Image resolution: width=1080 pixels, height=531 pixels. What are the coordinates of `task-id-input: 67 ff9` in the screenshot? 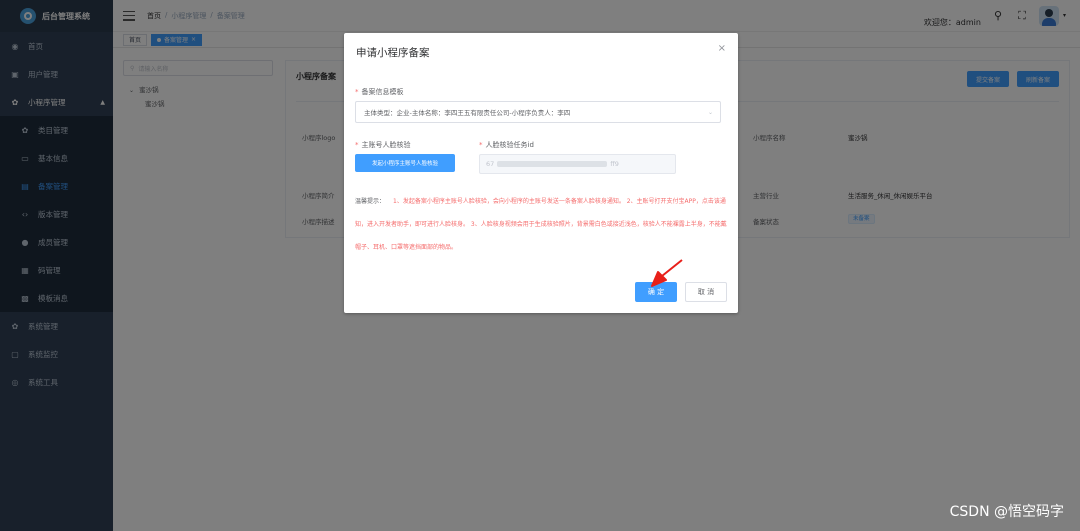 It's located at (577, 164).